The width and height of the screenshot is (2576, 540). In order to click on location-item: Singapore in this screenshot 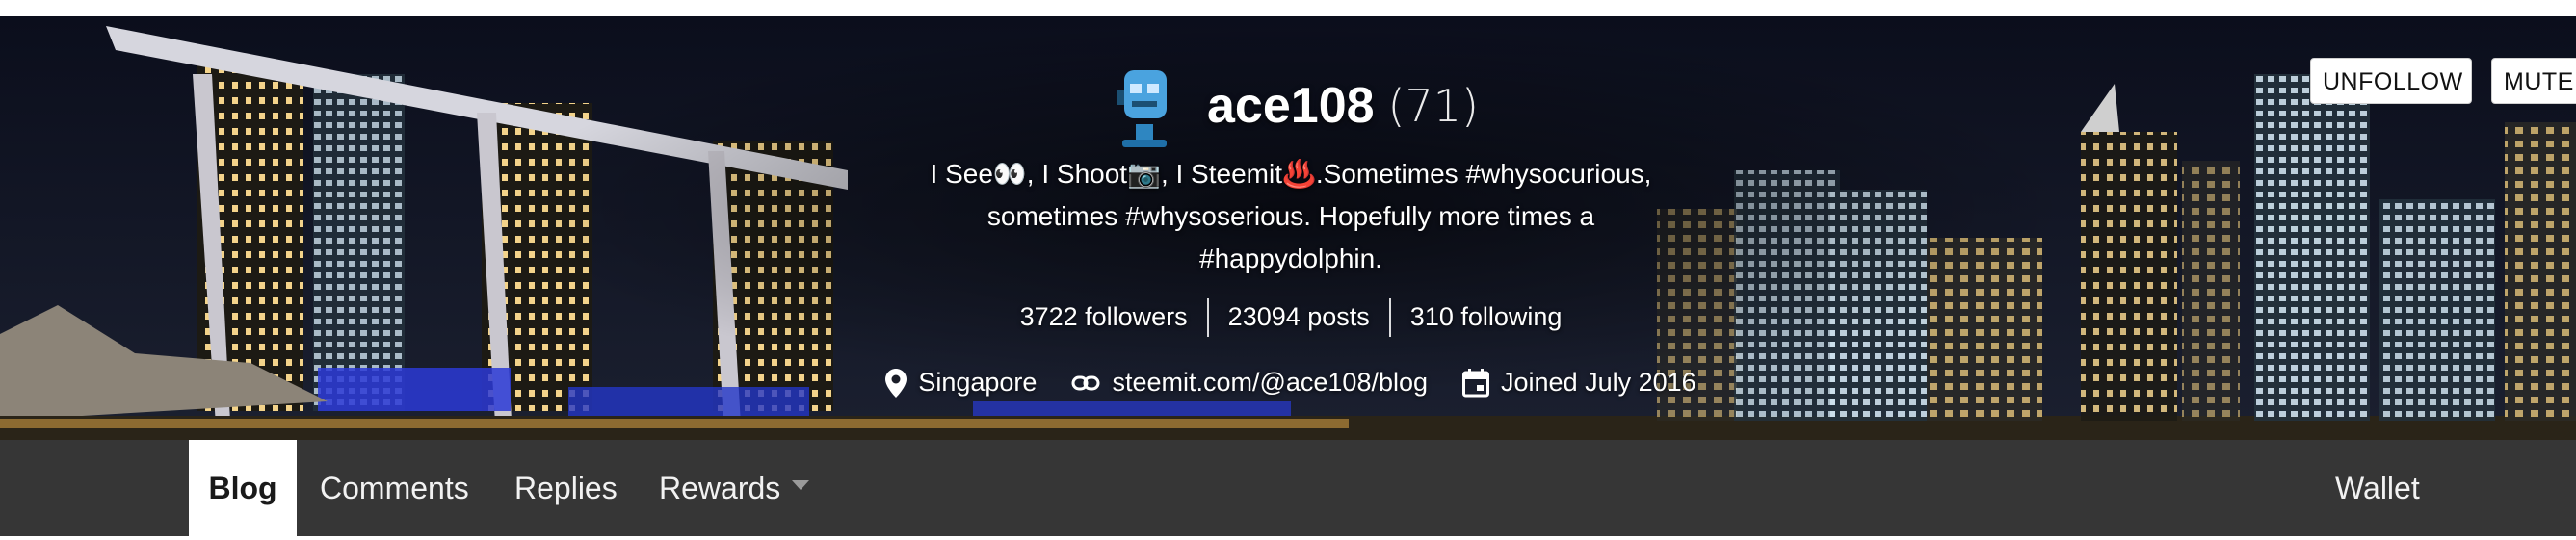, I will do `click(961, 383)`.